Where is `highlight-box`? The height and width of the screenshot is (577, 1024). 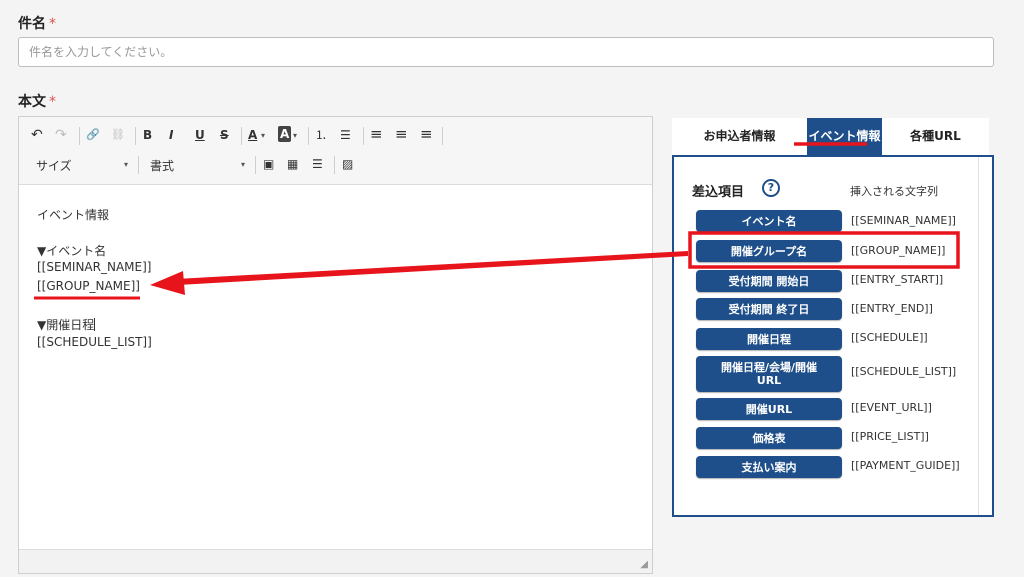
highlight-box is located at coordinates (824, 250).